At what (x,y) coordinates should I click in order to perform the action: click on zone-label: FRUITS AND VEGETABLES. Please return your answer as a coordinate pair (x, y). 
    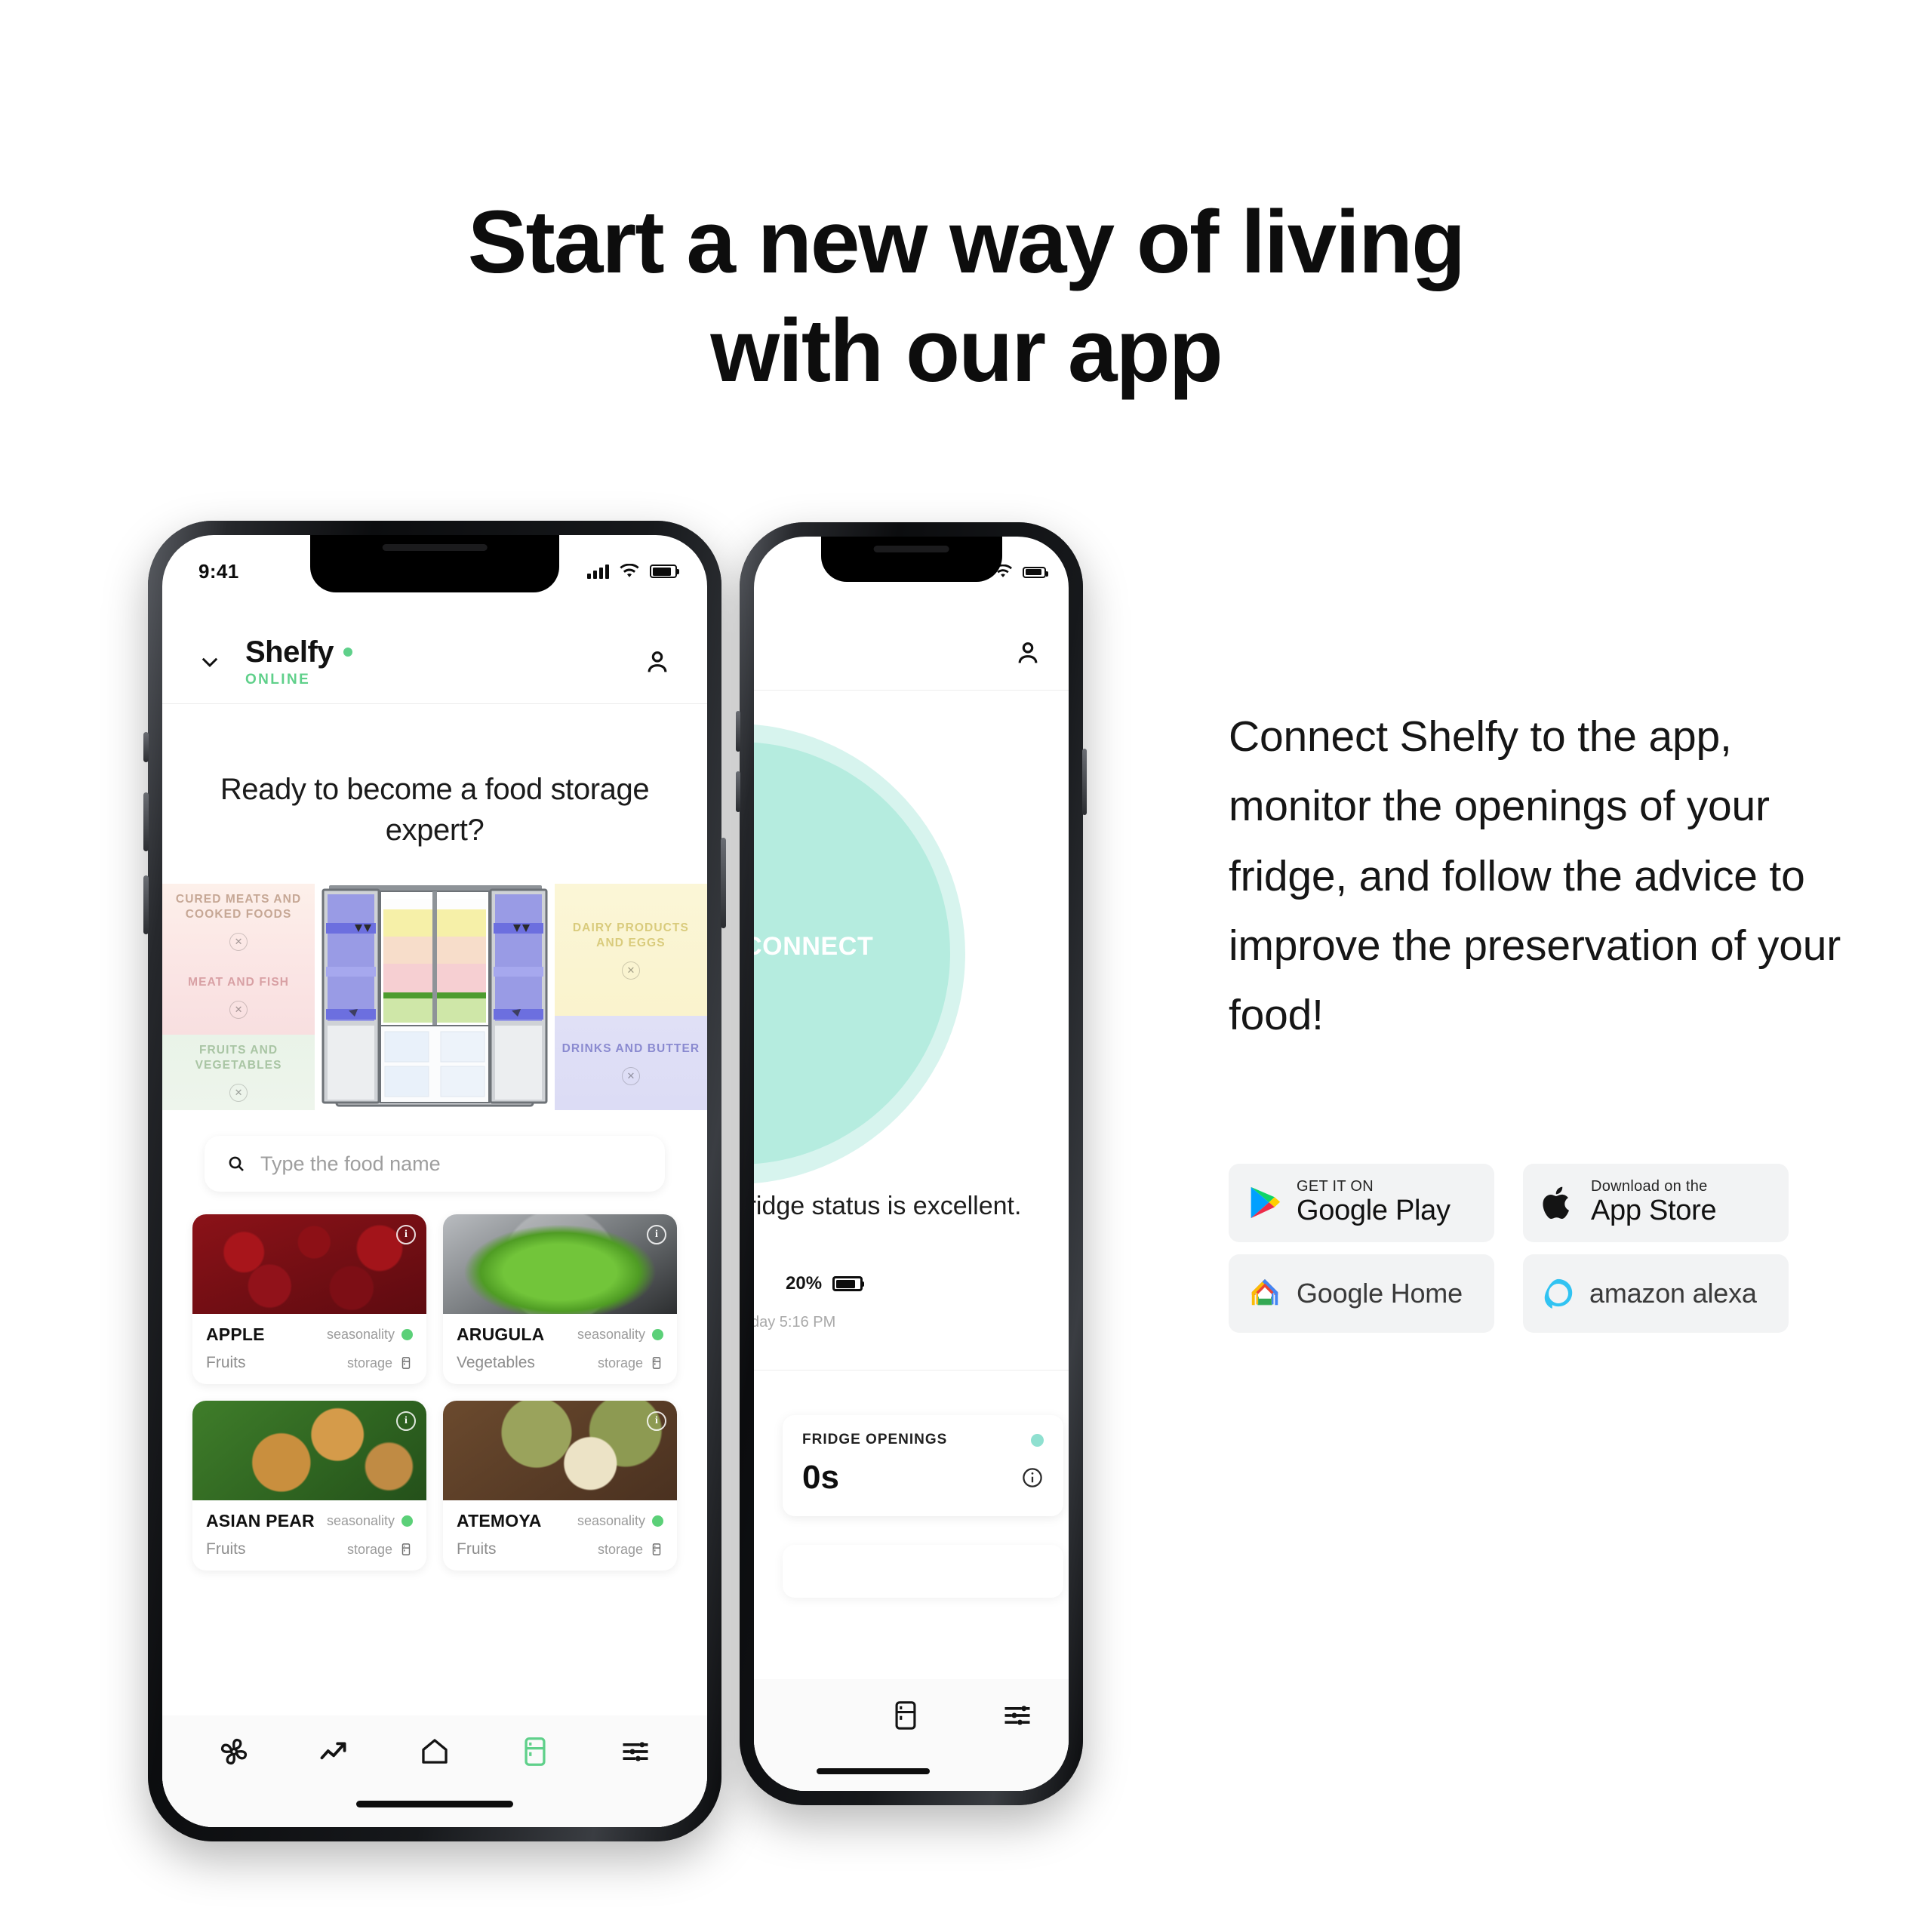
    Looking at the image, I should click on (238, 1058).